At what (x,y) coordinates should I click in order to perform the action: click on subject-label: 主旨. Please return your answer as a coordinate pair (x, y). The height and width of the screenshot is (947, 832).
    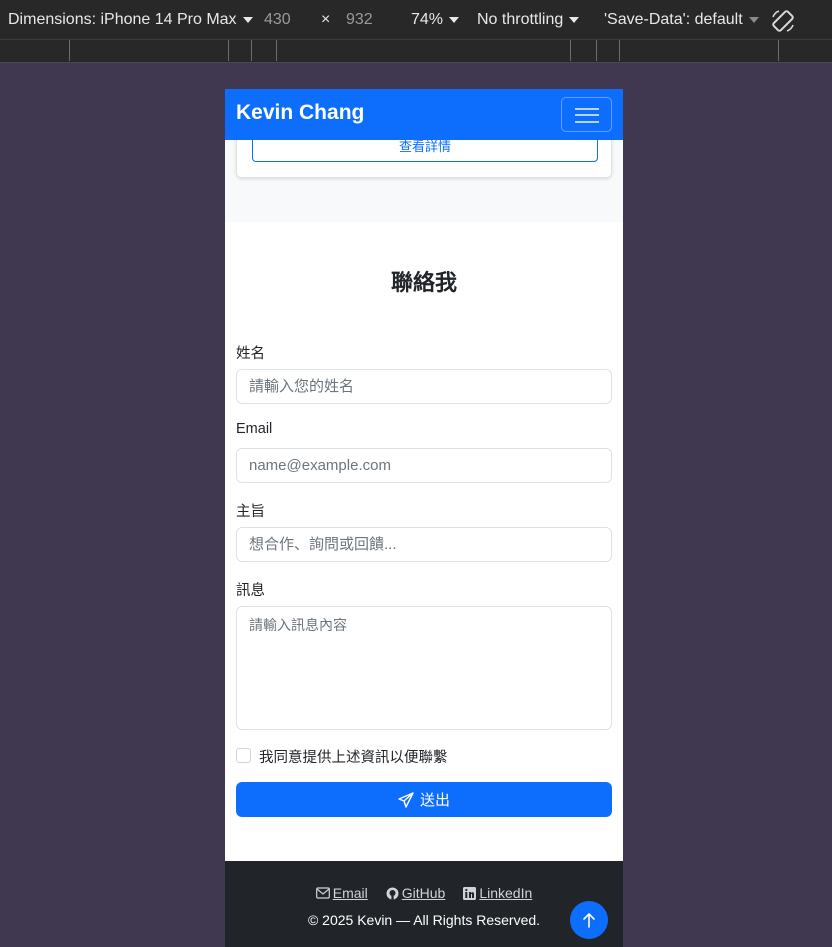
    Looking at the image, I should click on (250, 512).